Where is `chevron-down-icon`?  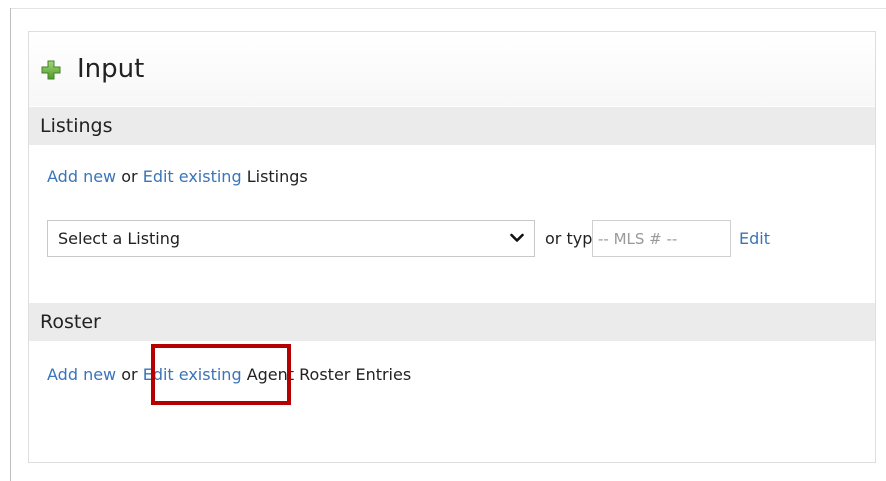
chevron-down-icon is located at coordinates (517, 237).